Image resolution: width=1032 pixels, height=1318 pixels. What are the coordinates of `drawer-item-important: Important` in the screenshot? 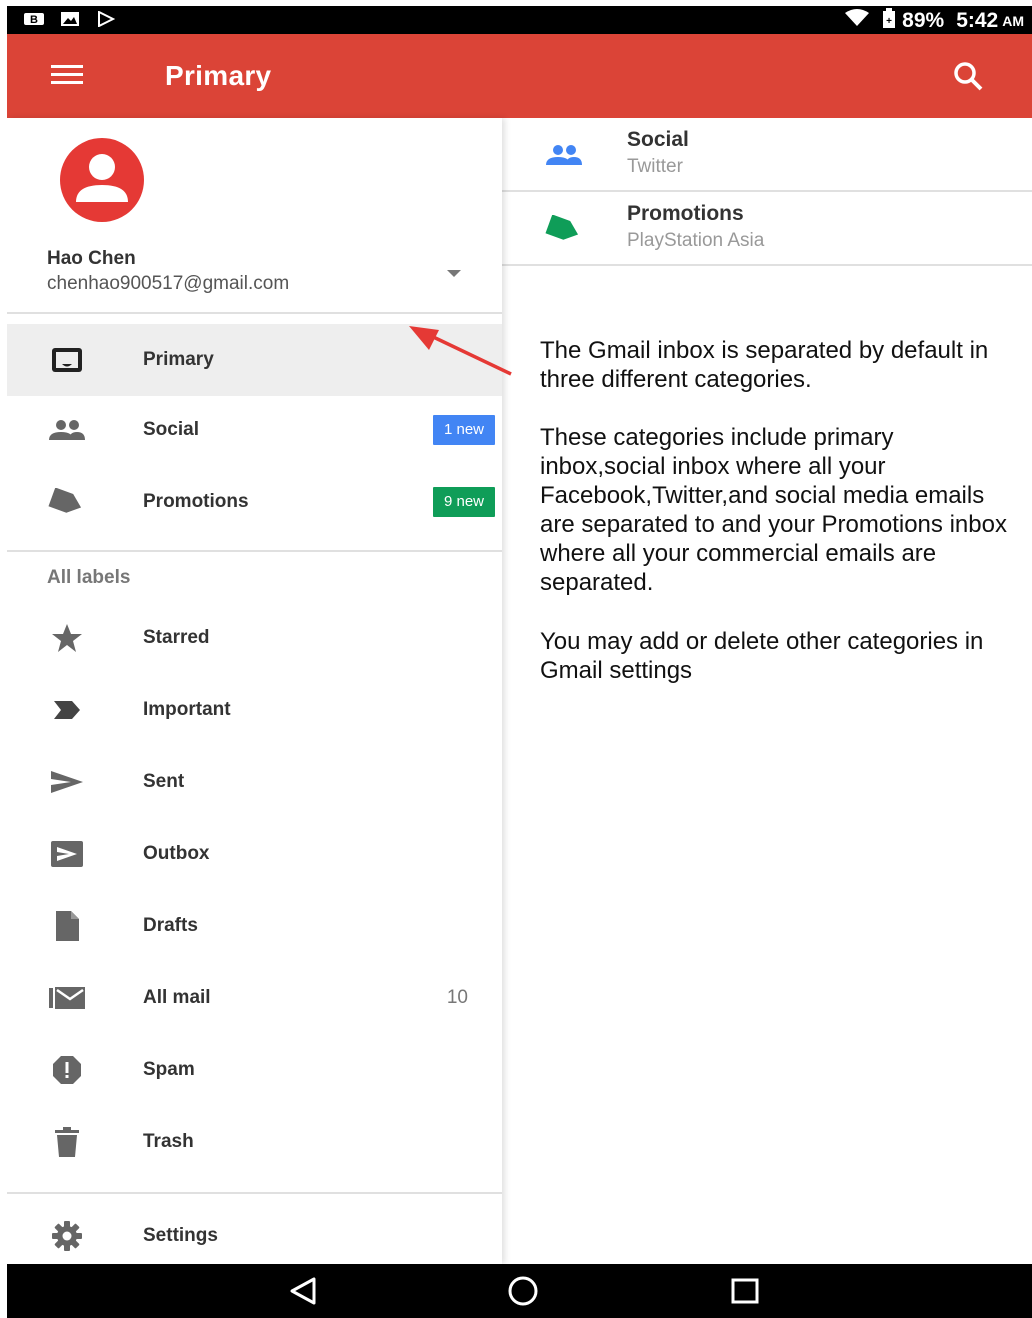 It's located at (254, 710).